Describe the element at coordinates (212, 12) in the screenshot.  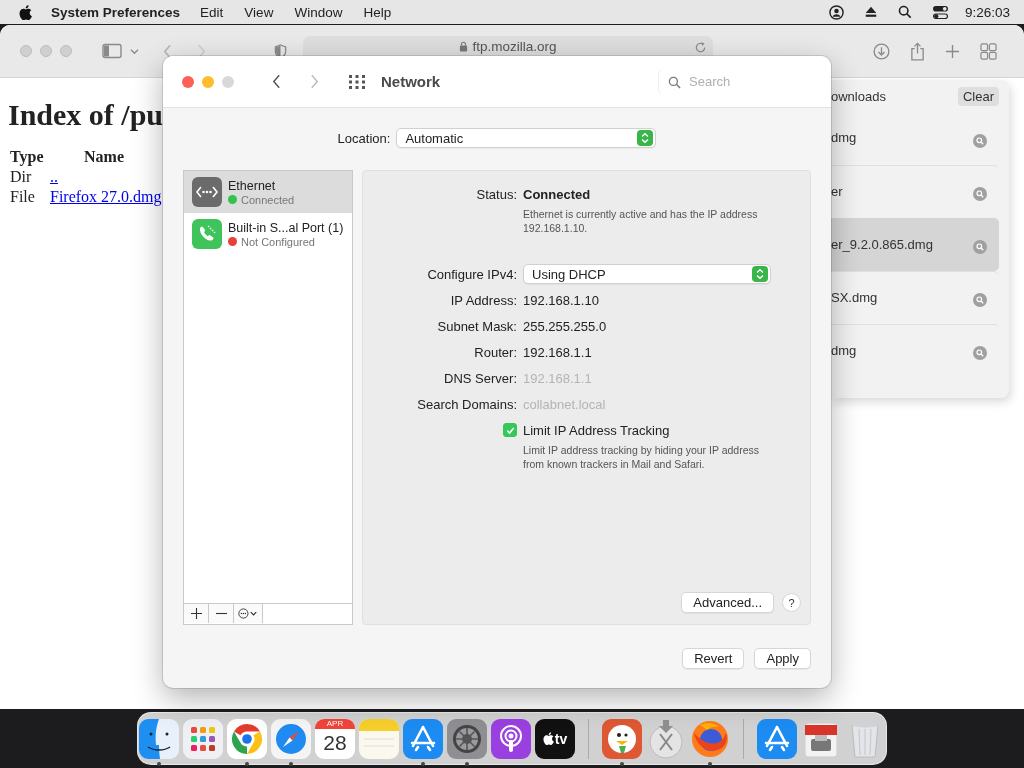
I see `menu-item: Edit` at that location.